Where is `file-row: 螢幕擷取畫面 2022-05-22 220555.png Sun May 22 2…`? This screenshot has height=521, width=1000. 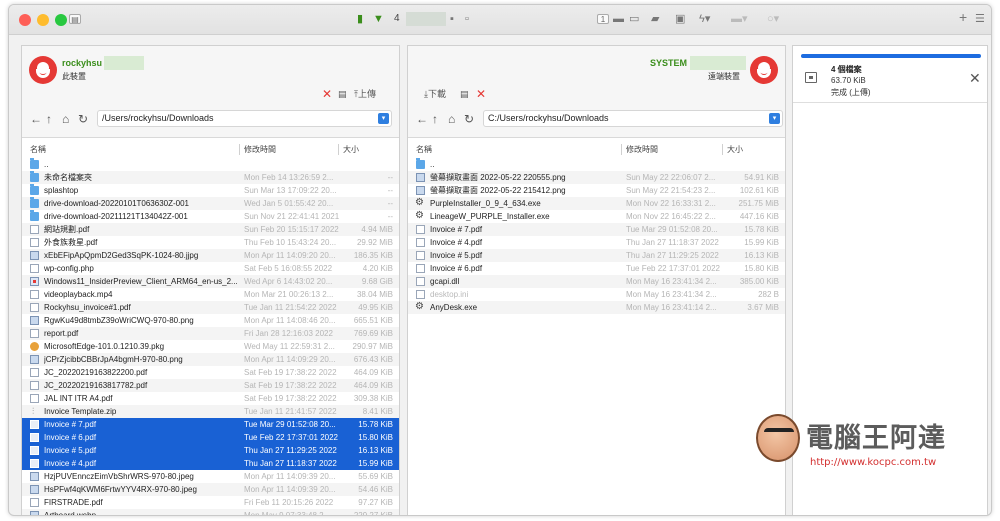
file-row: 螢幕擷取畫面 2022-05-22 220555.png Sun May 22 2… is located at coordinates (596, 177).